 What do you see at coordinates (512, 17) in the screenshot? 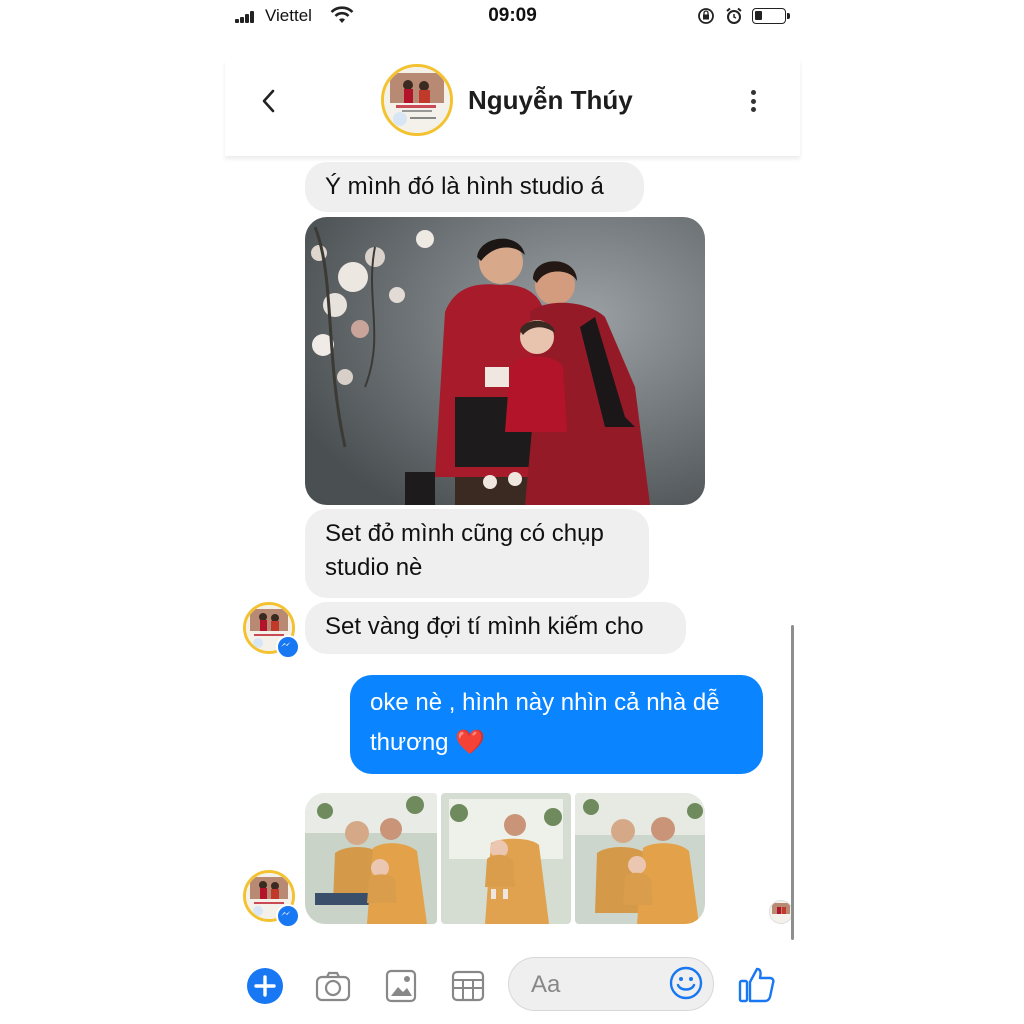
I see `status-bar: Viettel 09:09` at bounding box center [512, 17].